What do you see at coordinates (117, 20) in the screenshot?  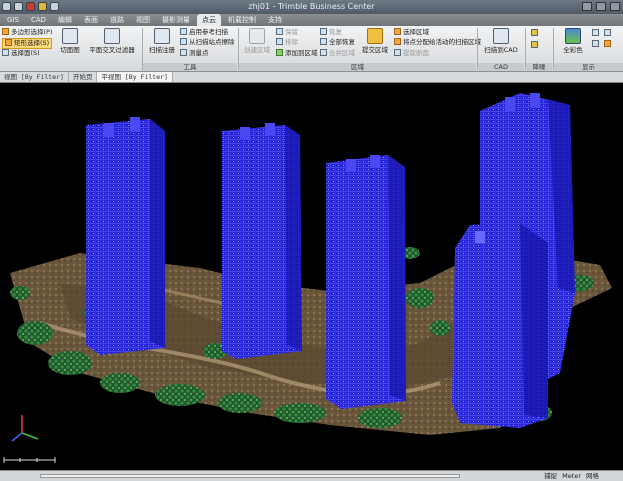 I see `tab-road: 道路` at bounding box center [117, 20].